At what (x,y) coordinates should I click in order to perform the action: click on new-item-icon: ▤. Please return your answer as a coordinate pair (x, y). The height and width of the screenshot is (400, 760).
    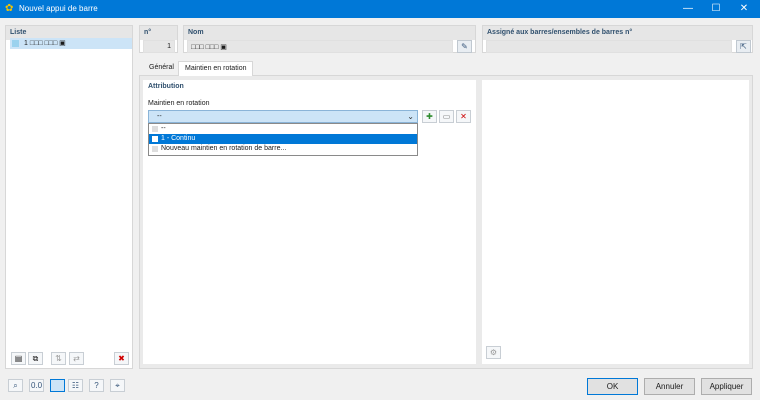
    Looking at the image, I should click on (18, 358).